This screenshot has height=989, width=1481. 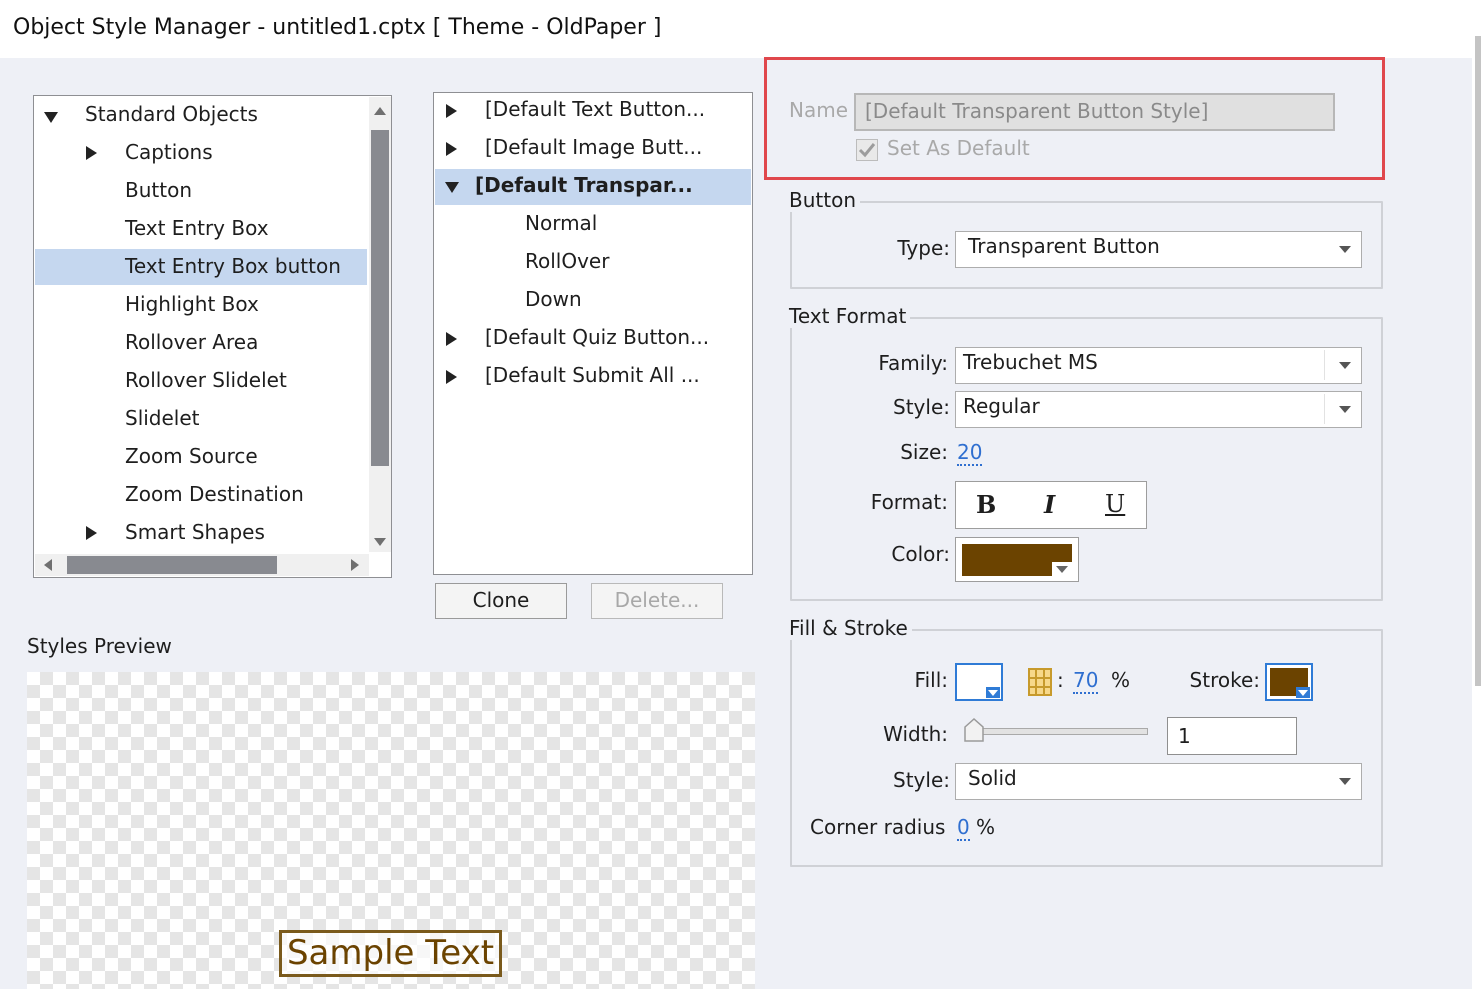 What do you see at coordinates (99, 646) in the screenshot?
I see `styles-preview-label: Styles Preview` at bounding box center [99, 646].